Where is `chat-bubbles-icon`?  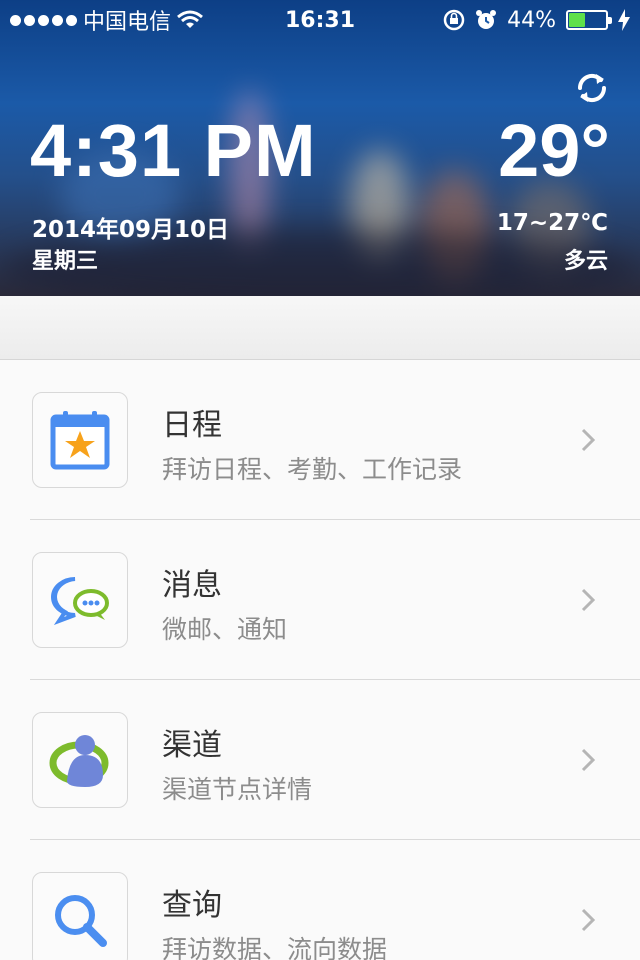
chat-bubbles-icon is located at coordinates (80, 600).